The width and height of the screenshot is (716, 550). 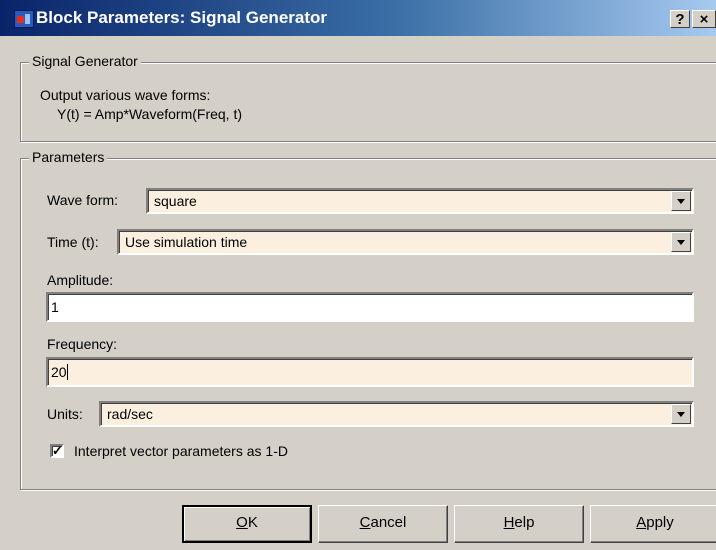 What do you see at coordinates (186, 242) in the screenshot?
I see `time-select-value: Use simulation time` at bounding box center [186, 242].